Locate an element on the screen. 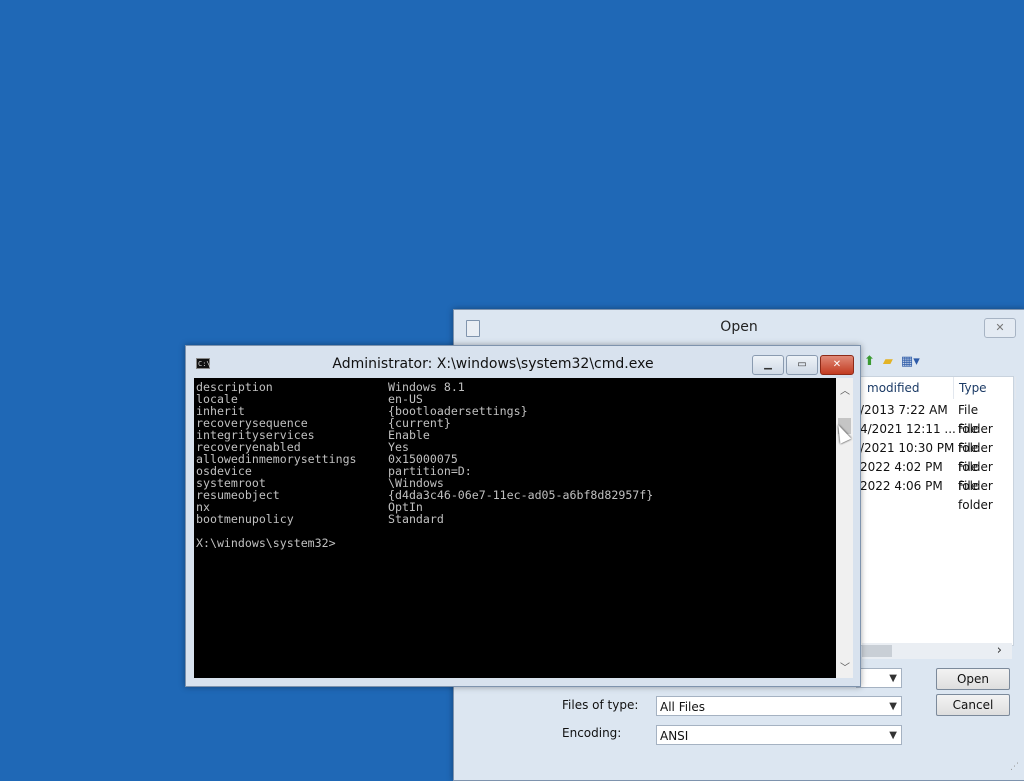 The image size is (1024, 781). view-menu-icon: ▦▾ is located at coordinates (910, 361).